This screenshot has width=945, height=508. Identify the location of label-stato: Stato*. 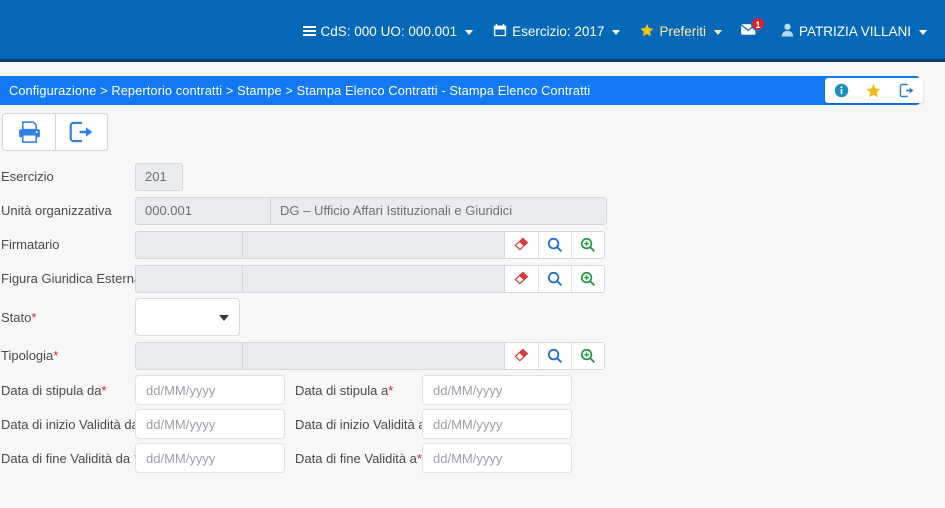
(19, 317).